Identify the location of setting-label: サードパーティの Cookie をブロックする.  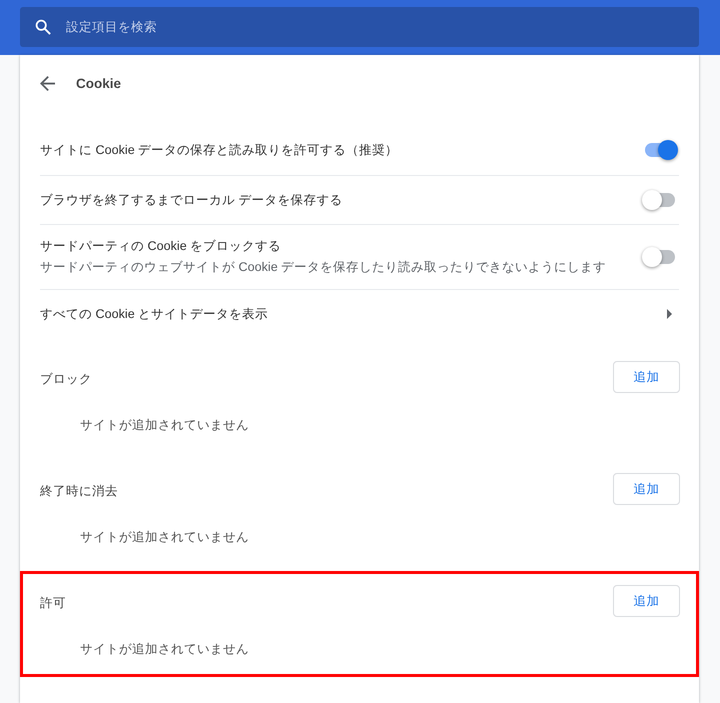
(161, 246).